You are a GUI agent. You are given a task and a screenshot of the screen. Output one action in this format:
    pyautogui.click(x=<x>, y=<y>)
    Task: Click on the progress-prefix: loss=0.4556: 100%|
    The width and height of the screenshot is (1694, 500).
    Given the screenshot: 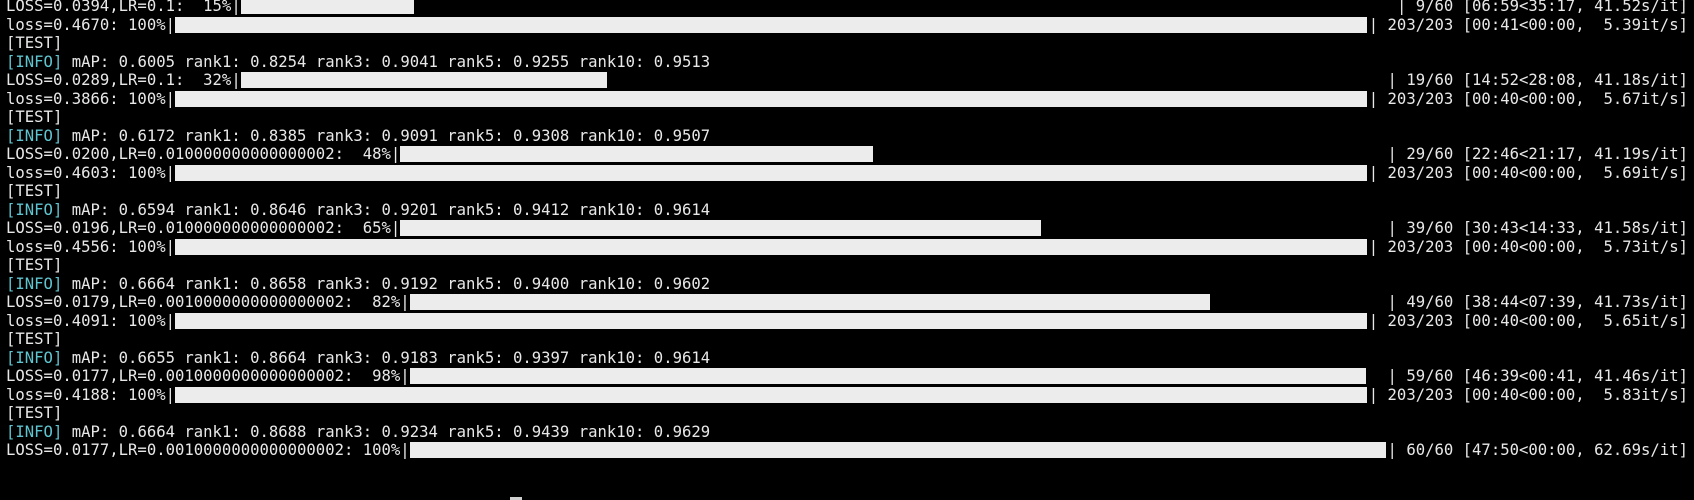 What is the action you would take?
    pyautogui.click(x=90, y=246)
    